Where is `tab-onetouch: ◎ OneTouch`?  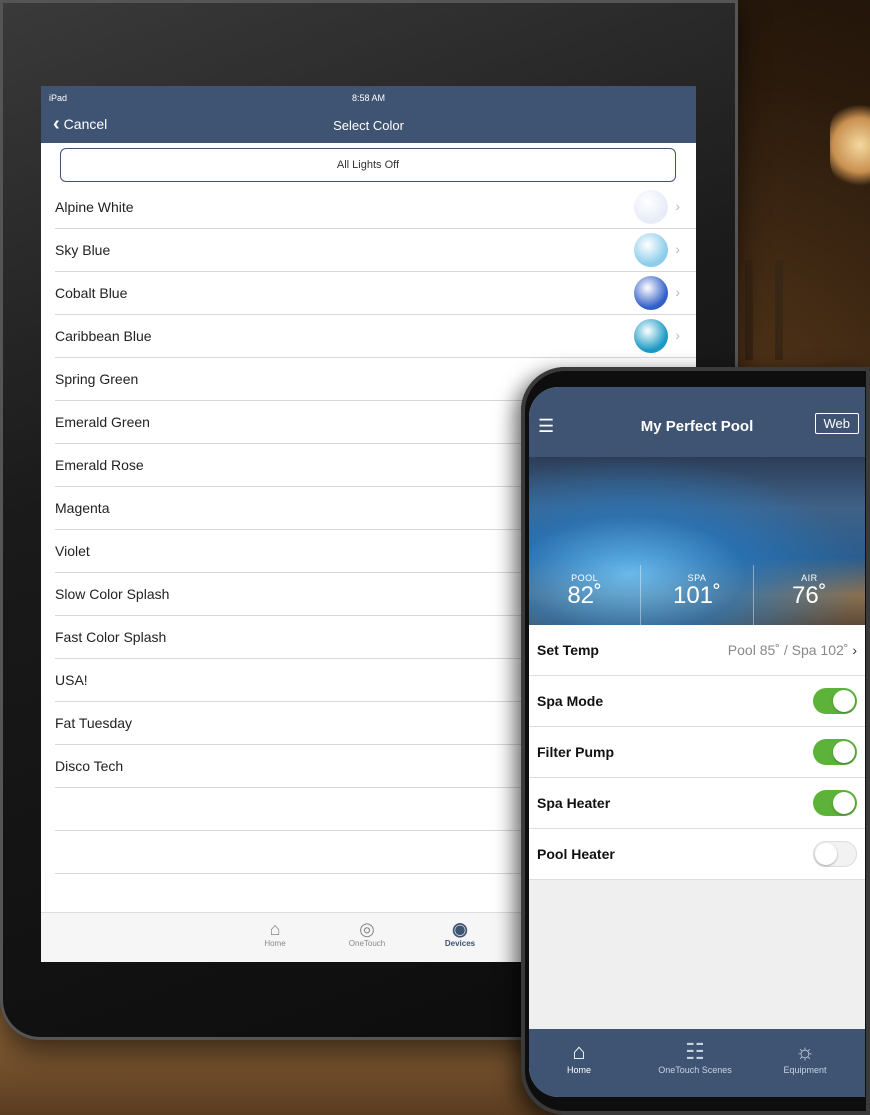
tab-onetouch: ◎ OneTouch is located at coordinates (367, 933).